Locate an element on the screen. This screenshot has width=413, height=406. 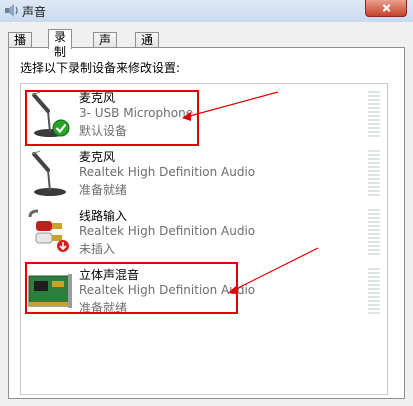
microphone-icon is located at coordinates (48, 173).